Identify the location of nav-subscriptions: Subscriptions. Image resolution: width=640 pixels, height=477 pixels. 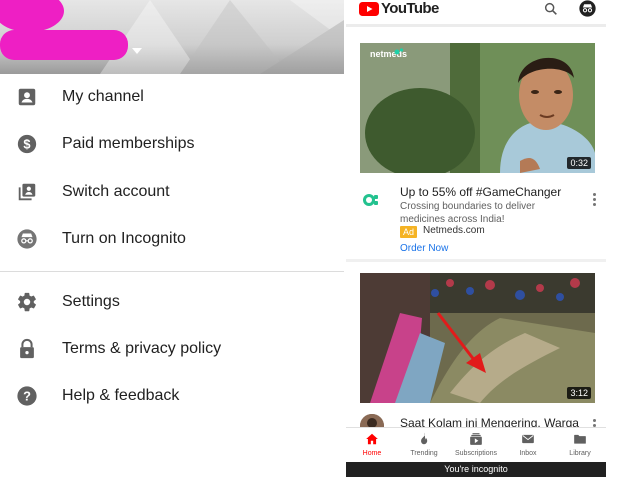
(476, 445).